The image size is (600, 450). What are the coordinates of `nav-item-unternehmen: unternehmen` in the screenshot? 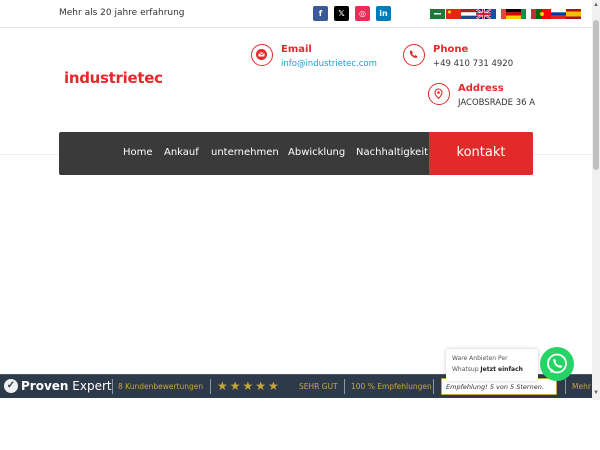 It's located at (245, 152).